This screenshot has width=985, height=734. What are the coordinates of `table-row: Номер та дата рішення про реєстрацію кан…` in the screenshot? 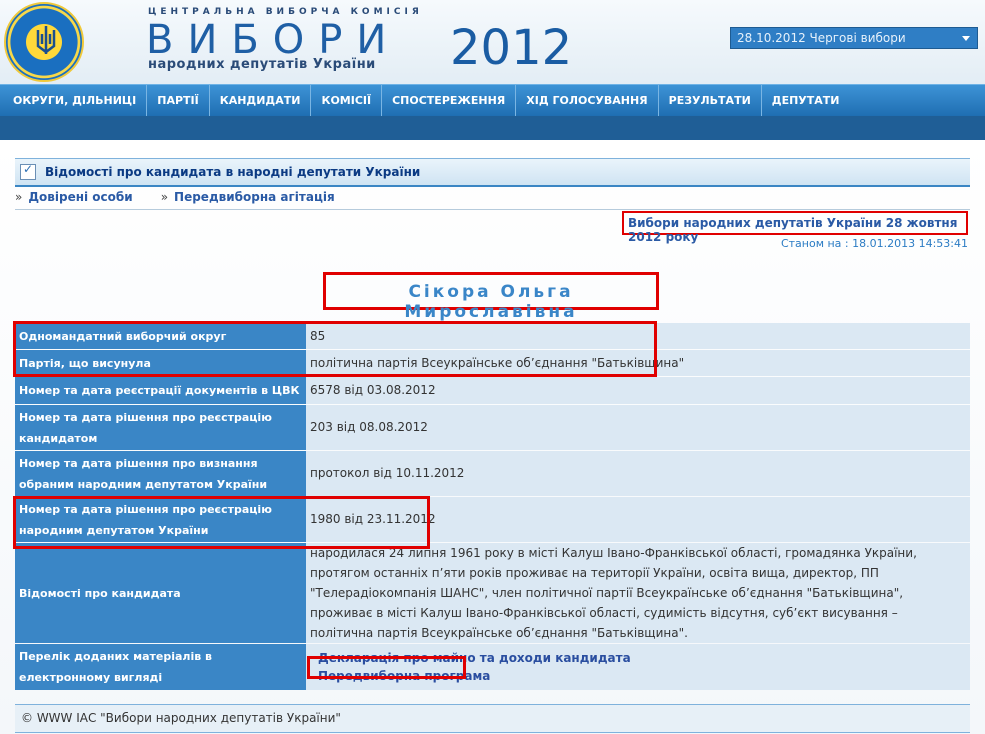 It's located at (492, 427).